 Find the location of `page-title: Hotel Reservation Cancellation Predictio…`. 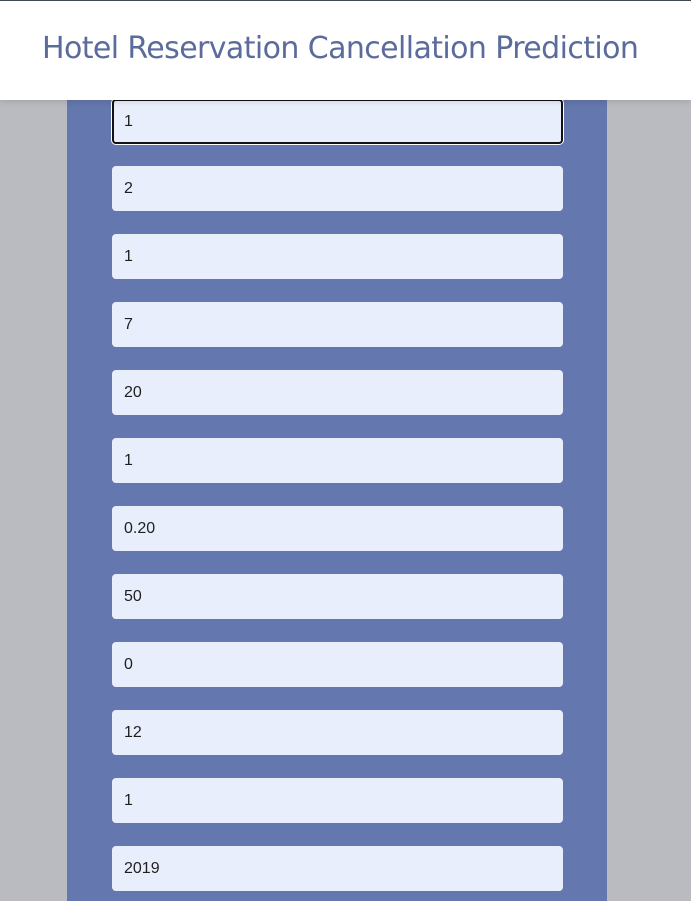

page-title: Hotel Reservation Cancellation Predictio… is located at coordinates (340, 48).